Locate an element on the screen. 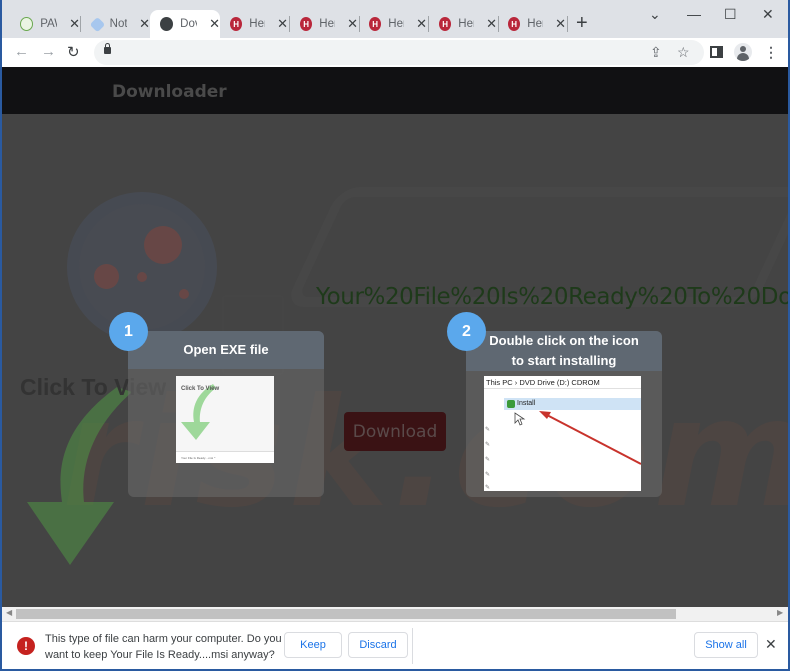  file-ready-heading: Your%20File%20Is%20Ready%20To%20Download is located at coordinates (552, 297).